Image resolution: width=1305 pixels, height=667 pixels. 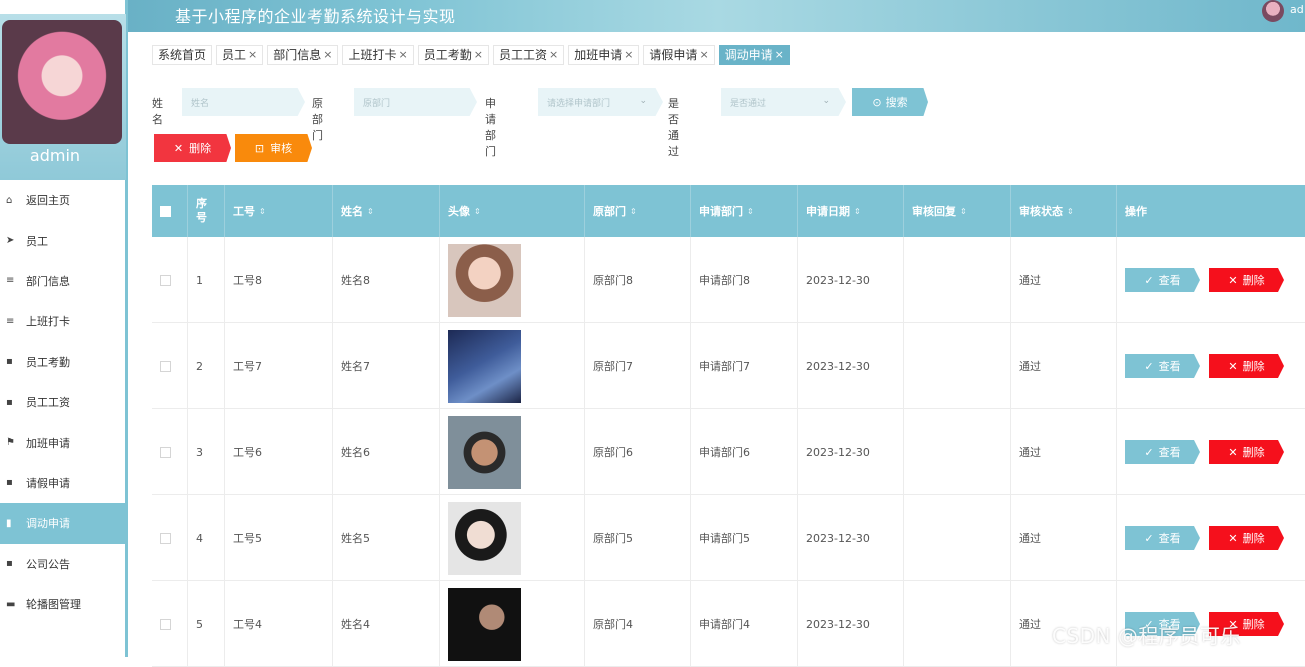 I want to click on cell-date: 2023-12-30, so click(x=851, y=366).